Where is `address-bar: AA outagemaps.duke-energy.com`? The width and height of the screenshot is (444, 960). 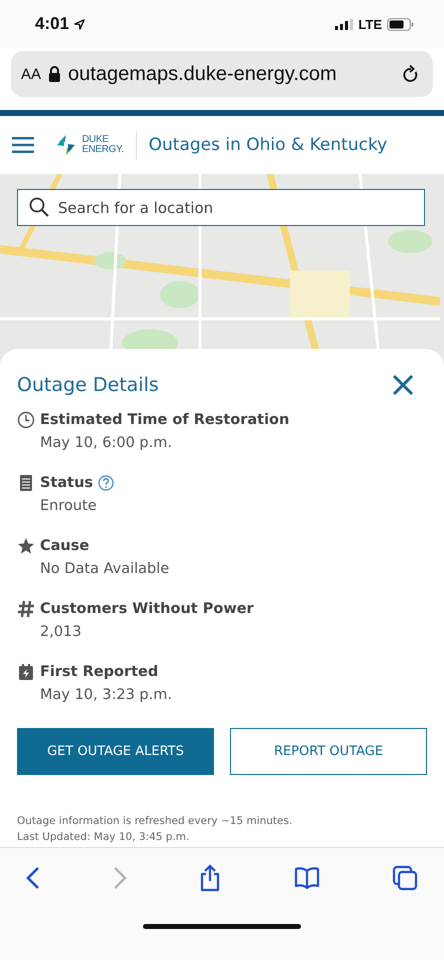
address-bar: AA outagemaps.duke-energy.com is located at coordinates (222, 74).